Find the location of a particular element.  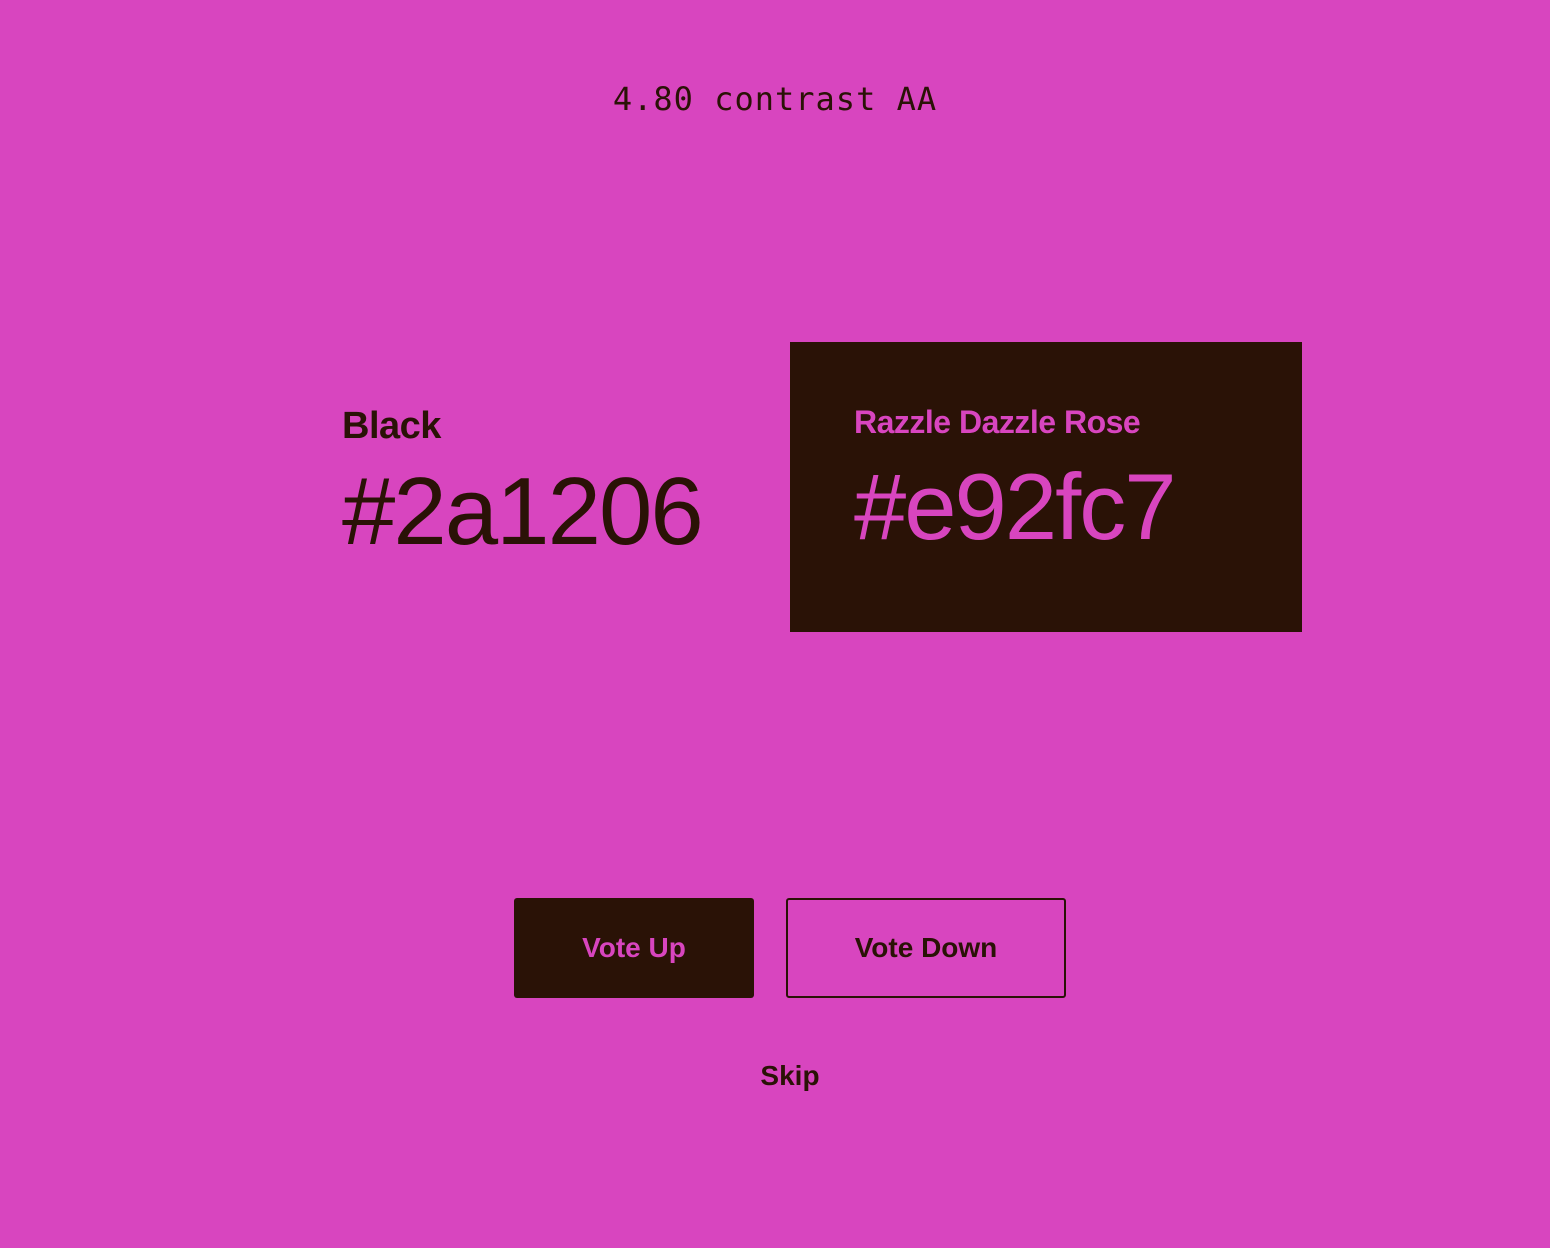

foreground-color-swatch: Black #2a1206 is located at coordinates (523, 485).